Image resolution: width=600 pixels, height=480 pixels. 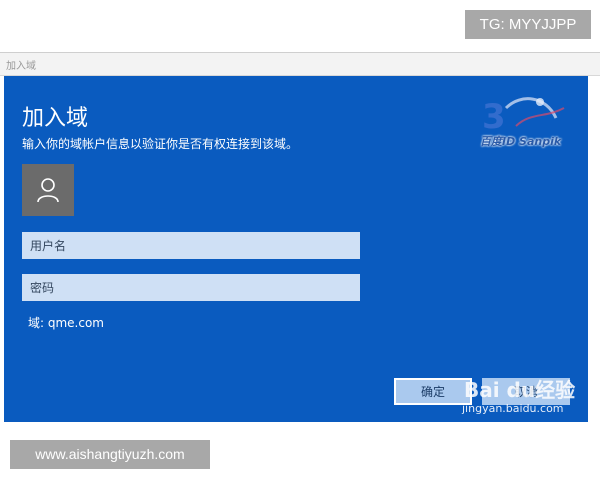 I want to click on dialog-title: 加入域, so click(x=55, y=118).